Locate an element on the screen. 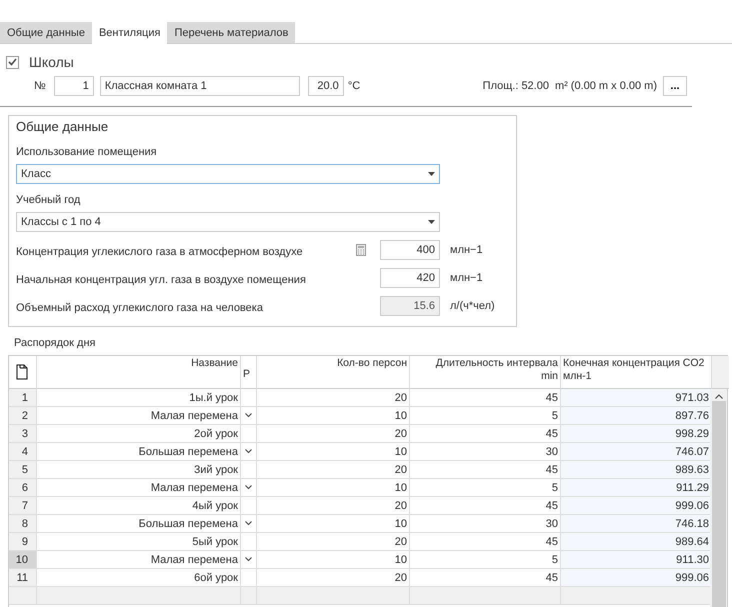 The width and height of the screenshot is (732, 607). table-cell: 999.06 is located at coordinates (636, 578).